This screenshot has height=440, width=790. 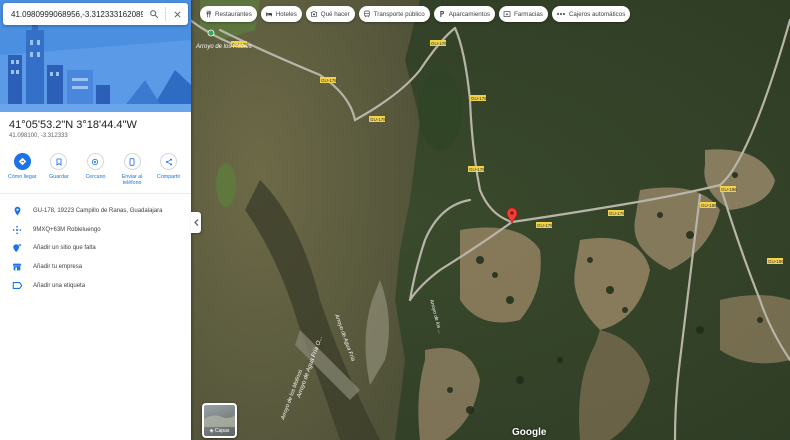 What do you see at coordinates (38, 136) in the screenshot?
I see `place-decimal-coordinates: 41.098100, -3.312333` at bounding box center [38, 136].